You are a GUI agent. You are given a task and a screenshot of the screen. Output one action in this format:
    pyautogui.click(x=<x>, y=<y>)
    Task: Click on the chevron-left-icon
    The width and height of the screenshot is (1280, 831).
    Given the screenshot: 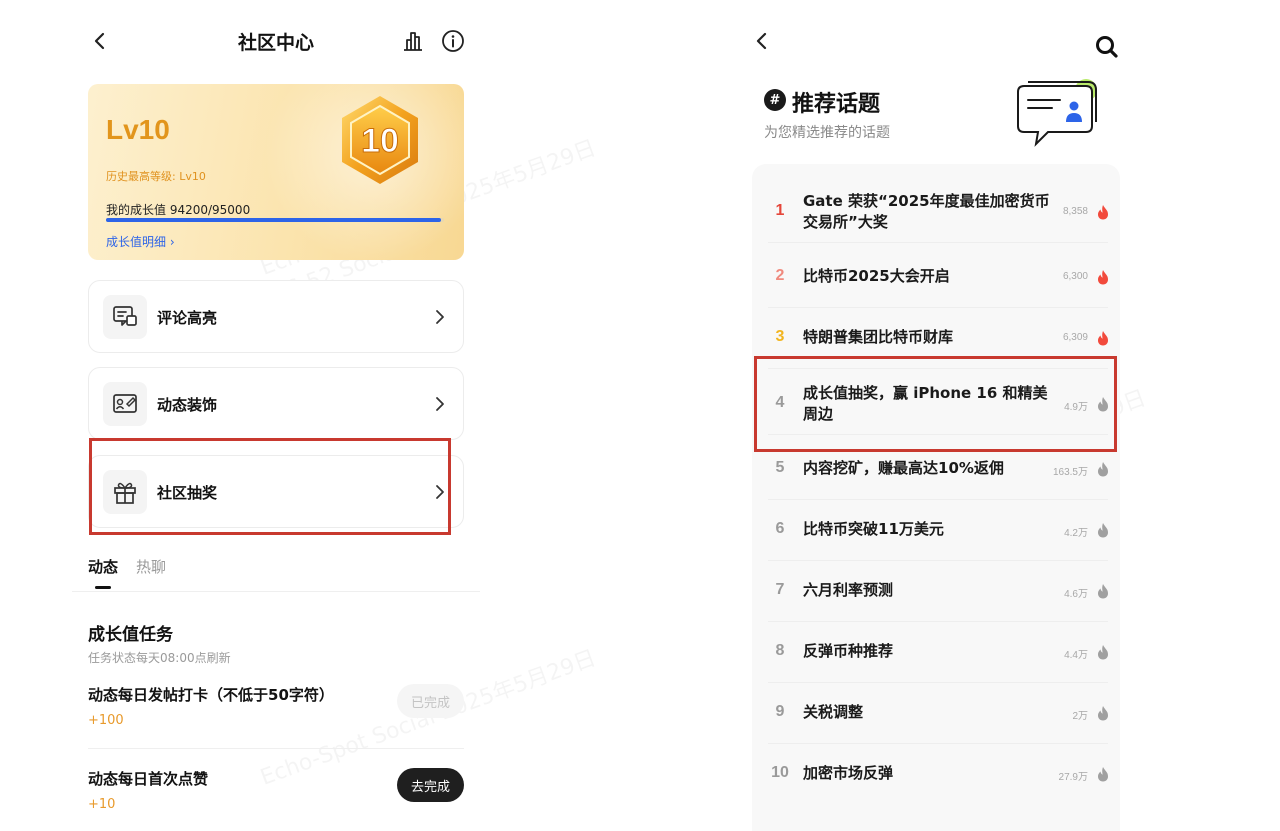 What is the action you would take?
    pyautogui.click(x=761, y=41)
    